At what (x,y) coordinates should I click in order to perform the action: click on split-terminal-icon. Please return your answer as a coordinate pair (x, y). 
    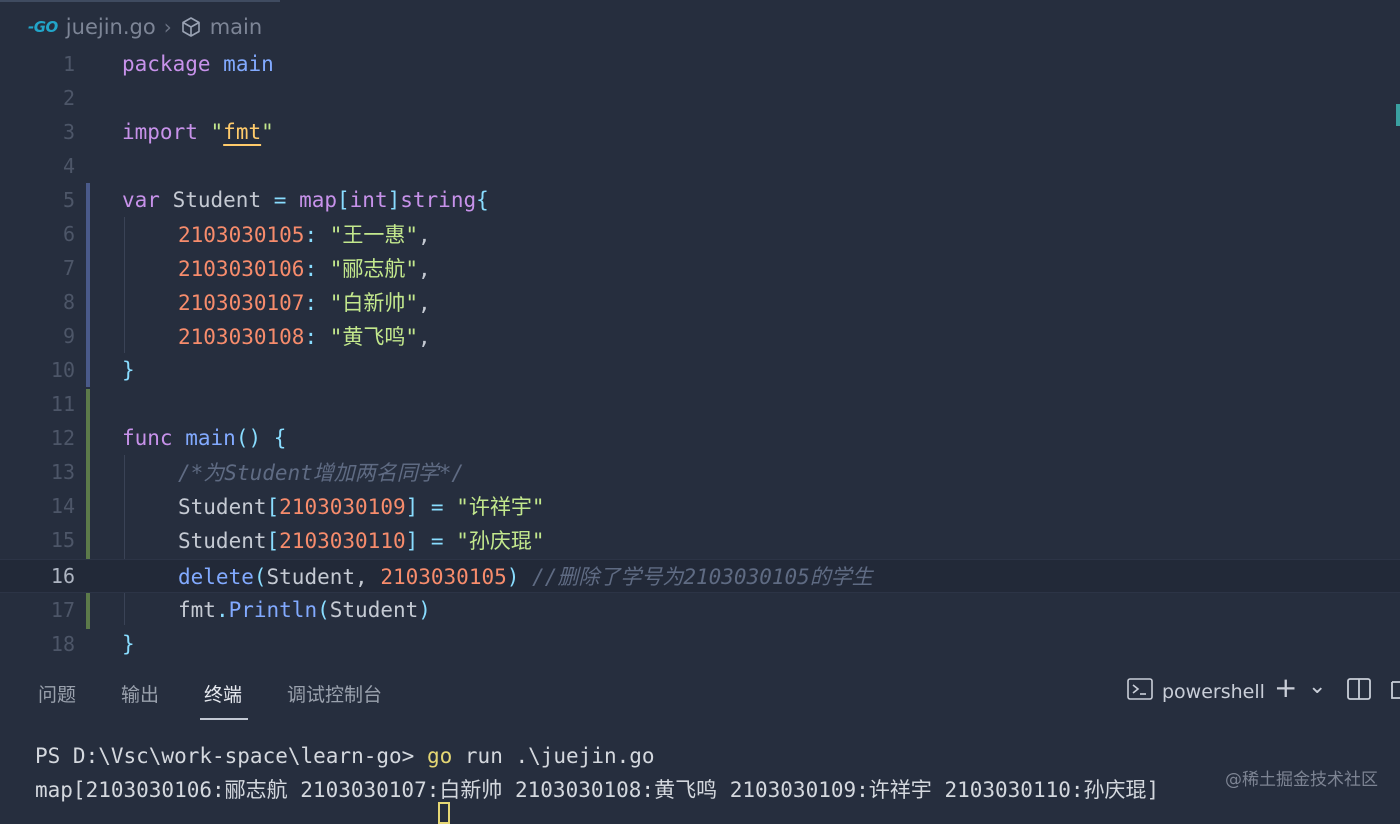
    Looking at the image, I should click on (1359, 691).